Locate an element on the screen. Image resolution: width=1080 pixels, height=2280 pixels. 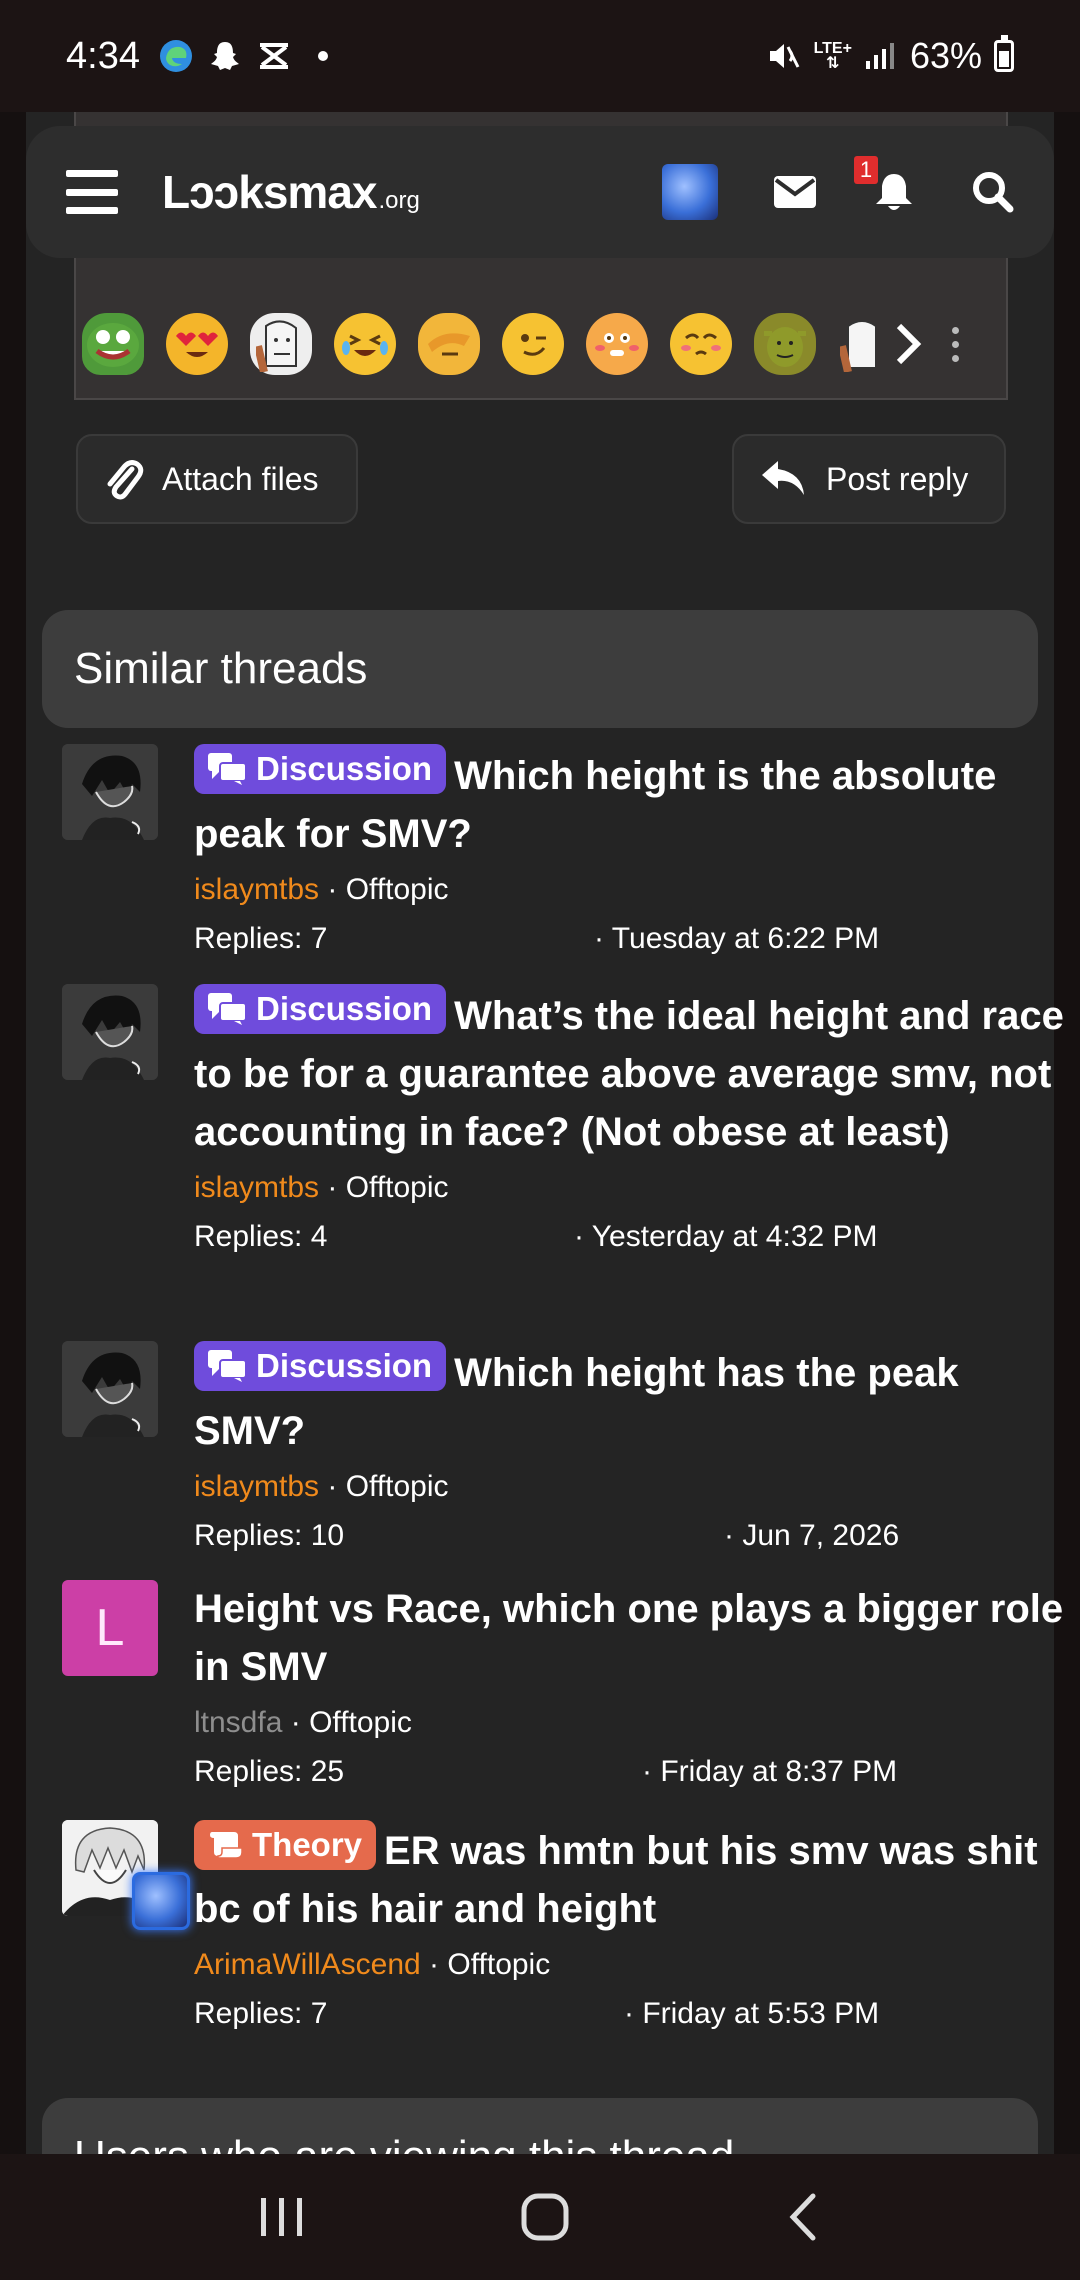
search-icon is located at coordinates (993, 192).